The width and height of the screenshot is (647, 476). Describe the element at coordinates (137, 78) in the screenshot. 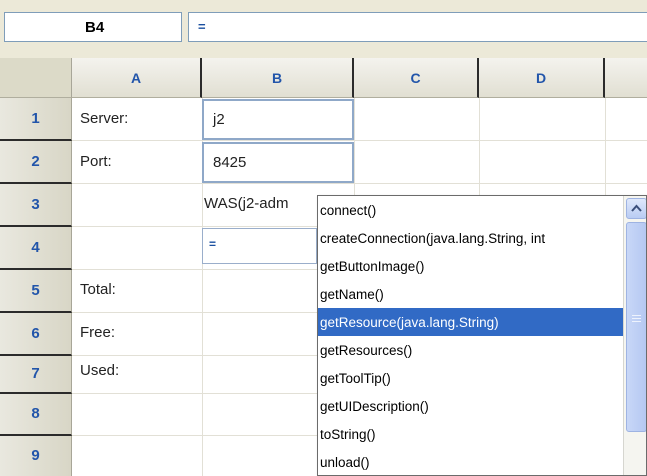

I see `column-header-a: A` at that location.